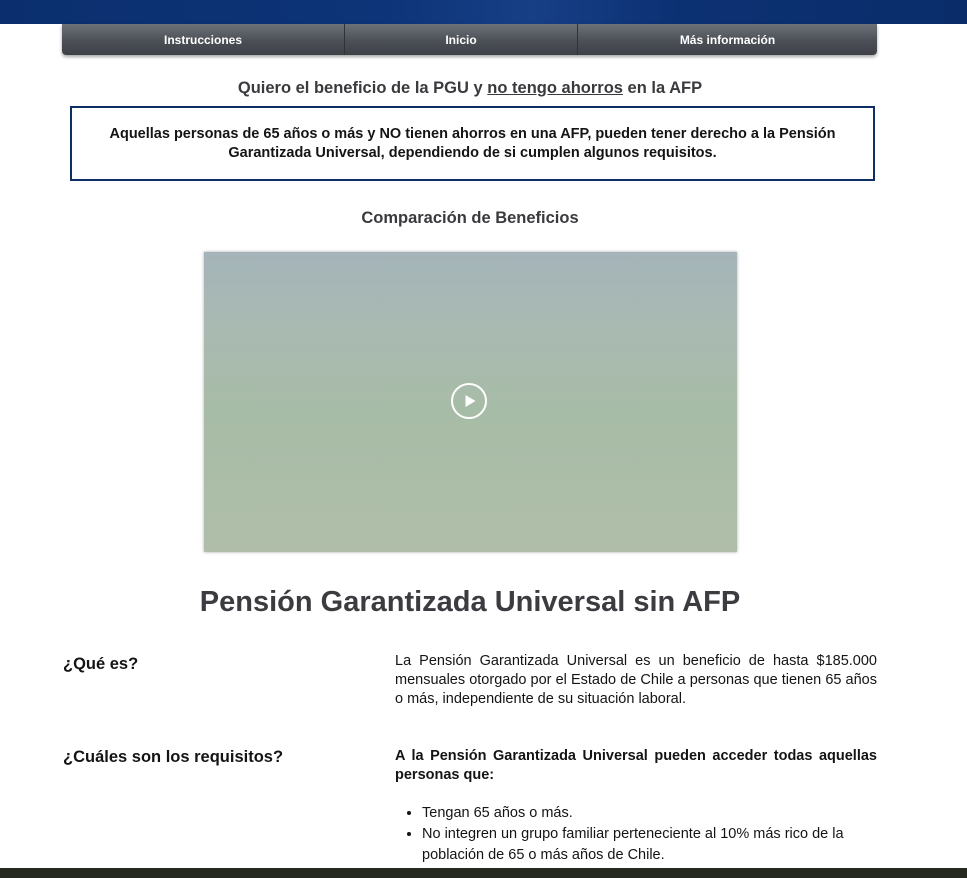  What do you see at coordinates (360, 88) in the screenshot?
I see `heading-prefix: Quiero el beneficio de la PGU y` at bounding box center [360, 88].